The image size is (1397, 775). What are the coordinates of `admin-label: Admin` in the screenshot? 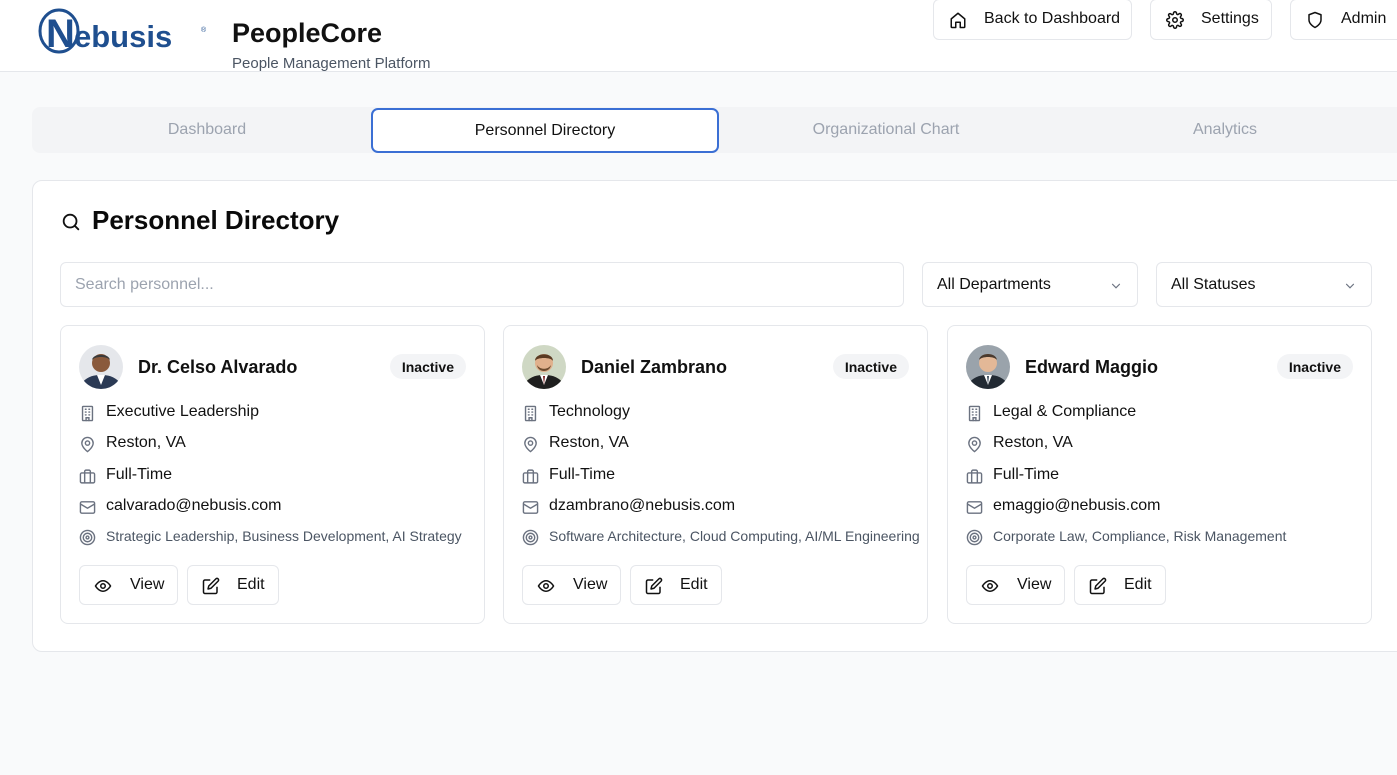 It's located at (1364, 18).